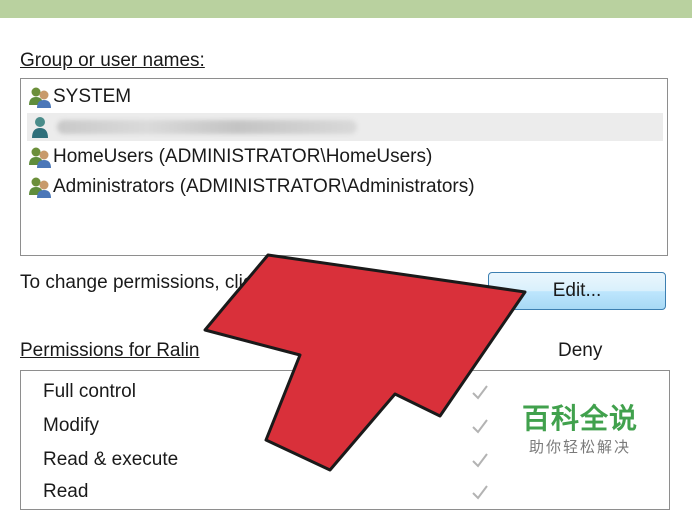  Describe the element at coordinates (579, 418) in the screenshot. I see `watermark-title: 百科全说` at that location.